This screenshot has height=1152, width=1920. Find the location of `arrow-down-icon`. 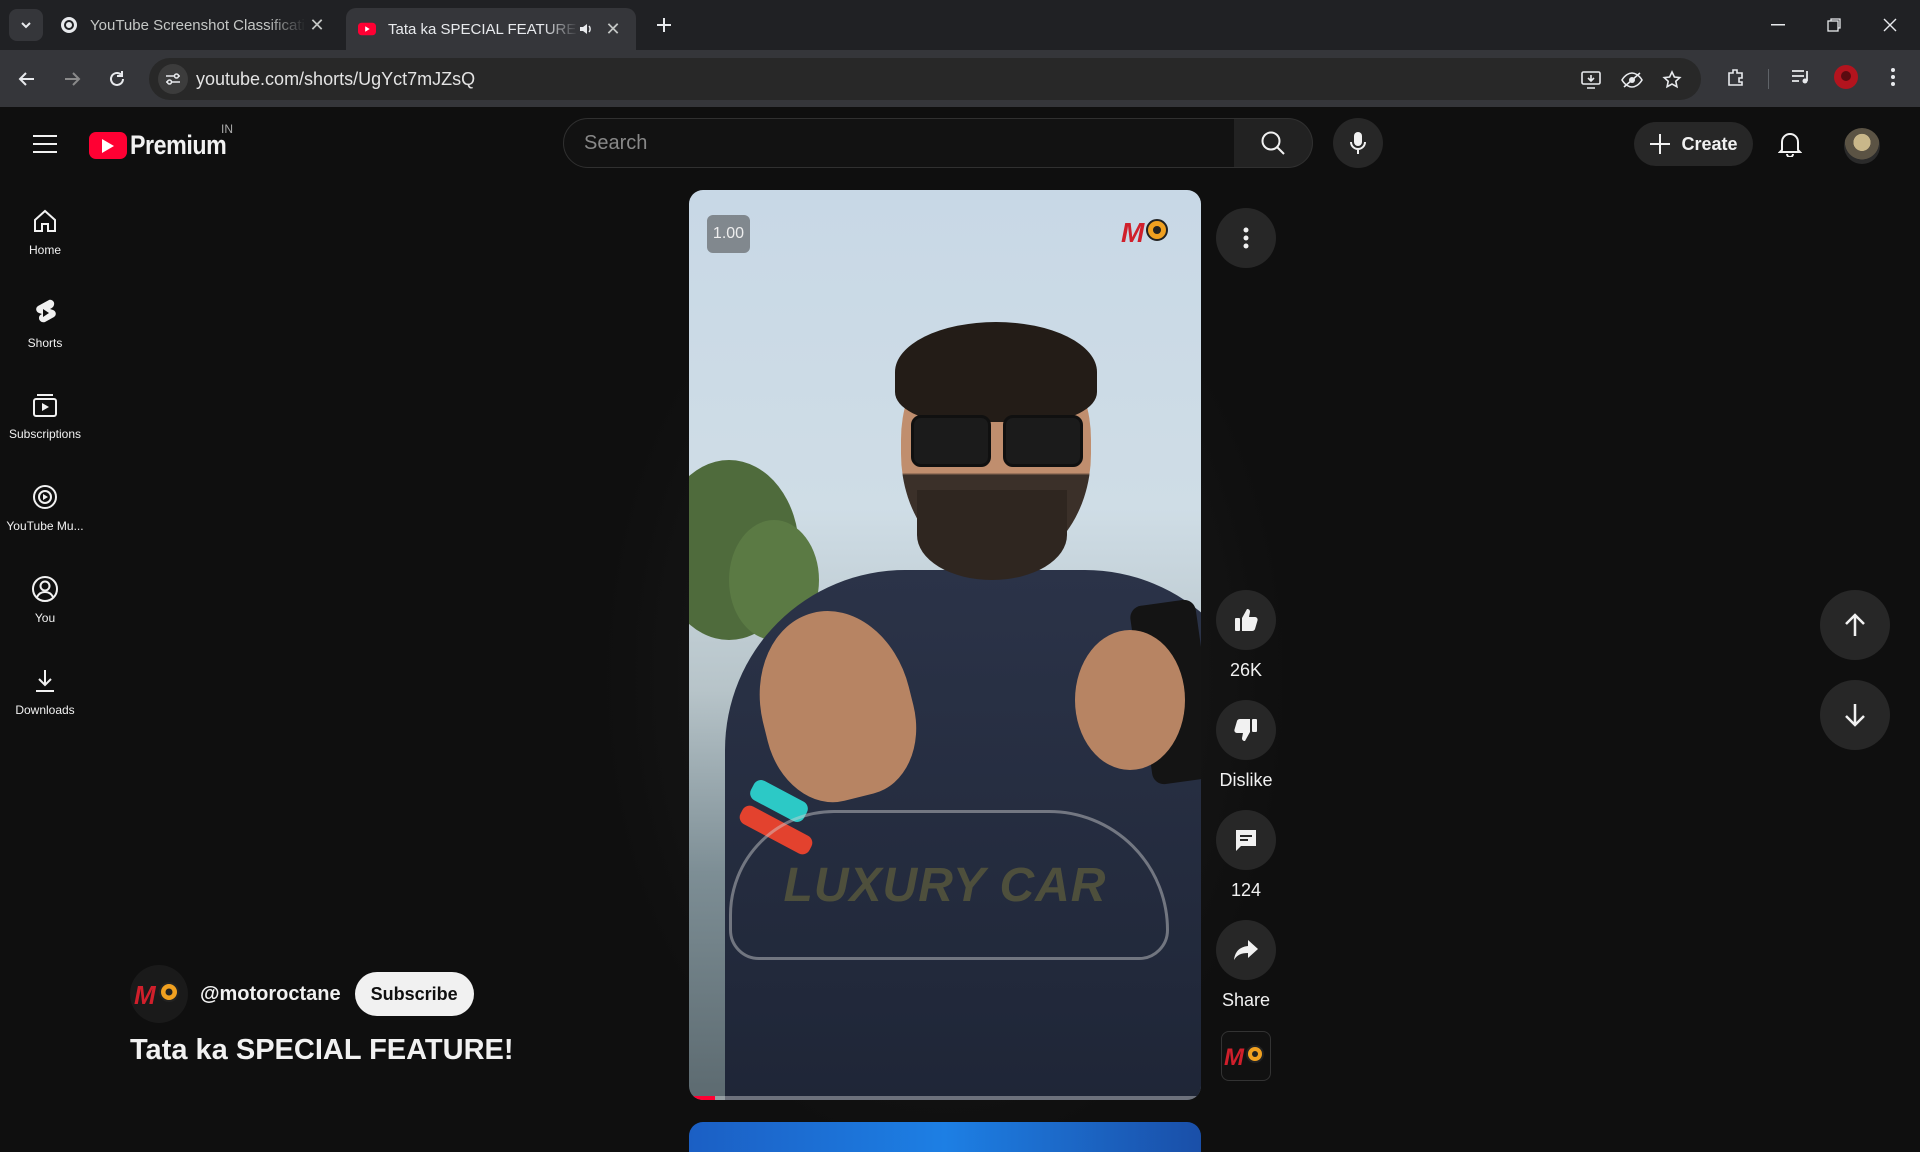

arrow-down-icon is located at coordinates (1855, 715).